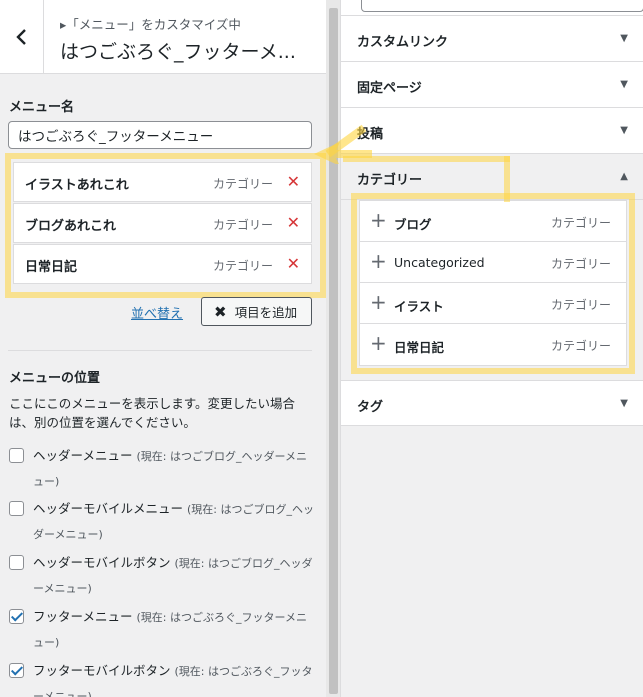 The width and height of the screenshot is (643, 697). I want to click on section-label: カテゴリー, so click(390, 180).